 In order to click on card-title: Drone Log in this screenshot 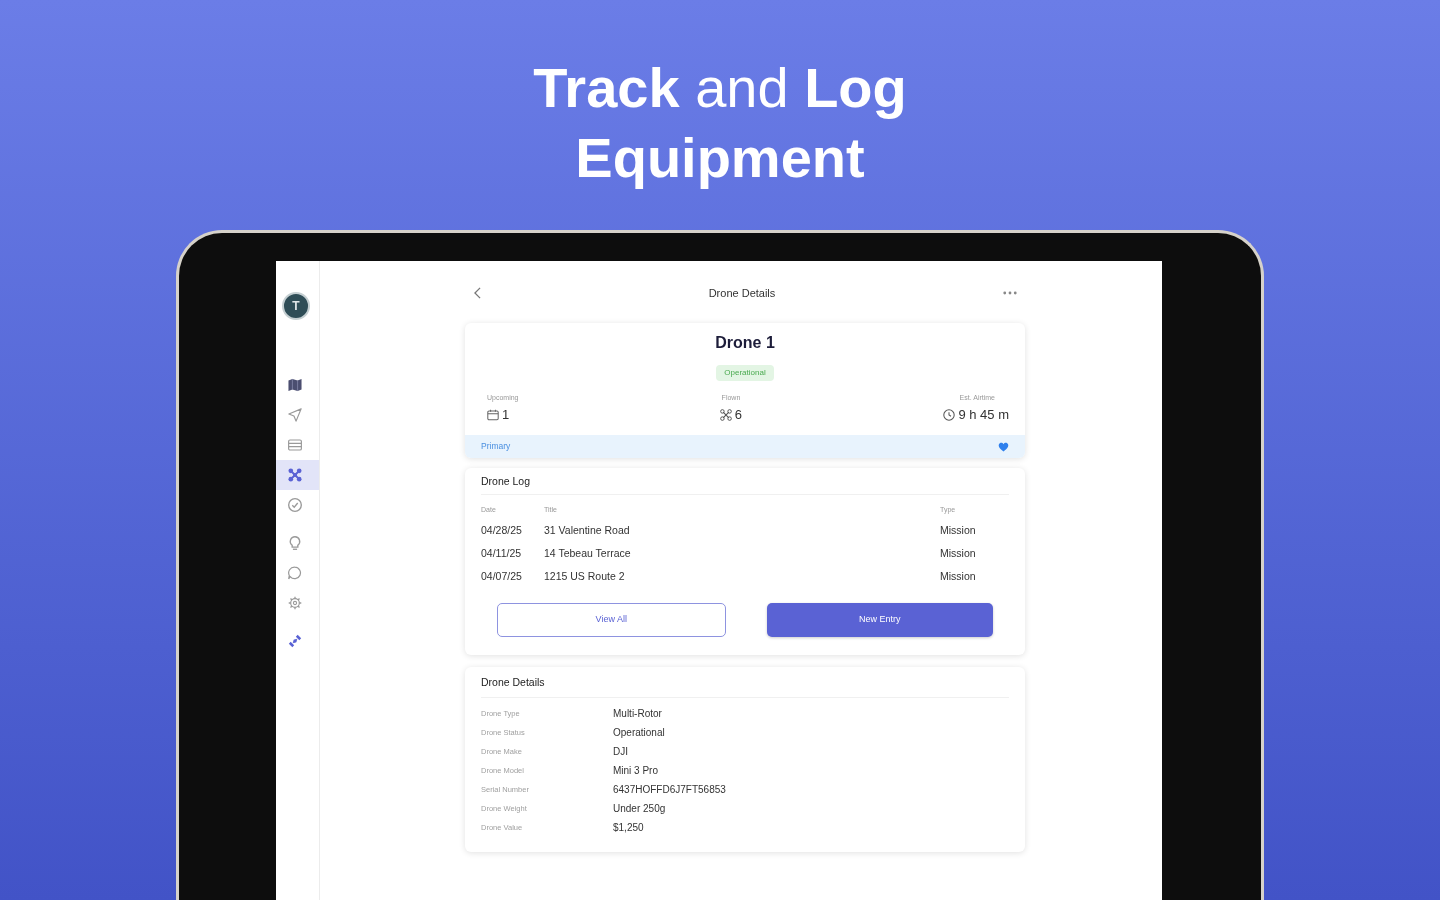, I will do `click(506, 481)`.